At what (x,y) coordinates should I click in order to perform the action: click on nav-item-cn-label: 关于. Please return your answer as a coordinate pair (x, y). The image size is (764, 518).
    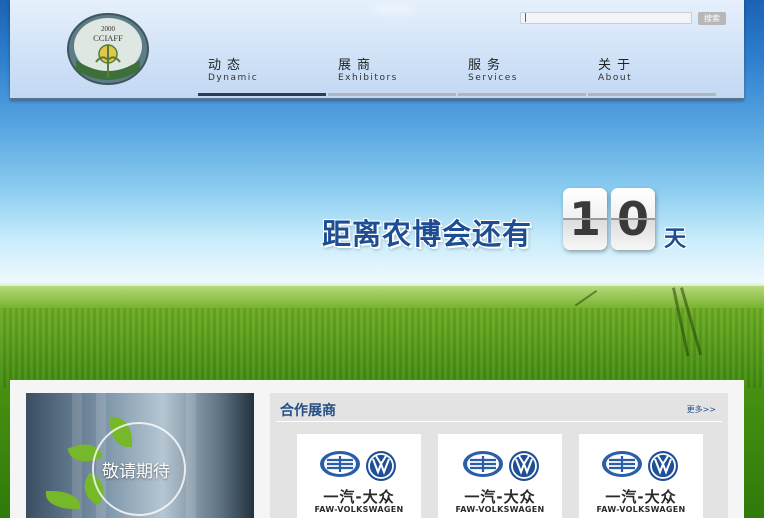
    Looking at the image, I should click on (617, 65).